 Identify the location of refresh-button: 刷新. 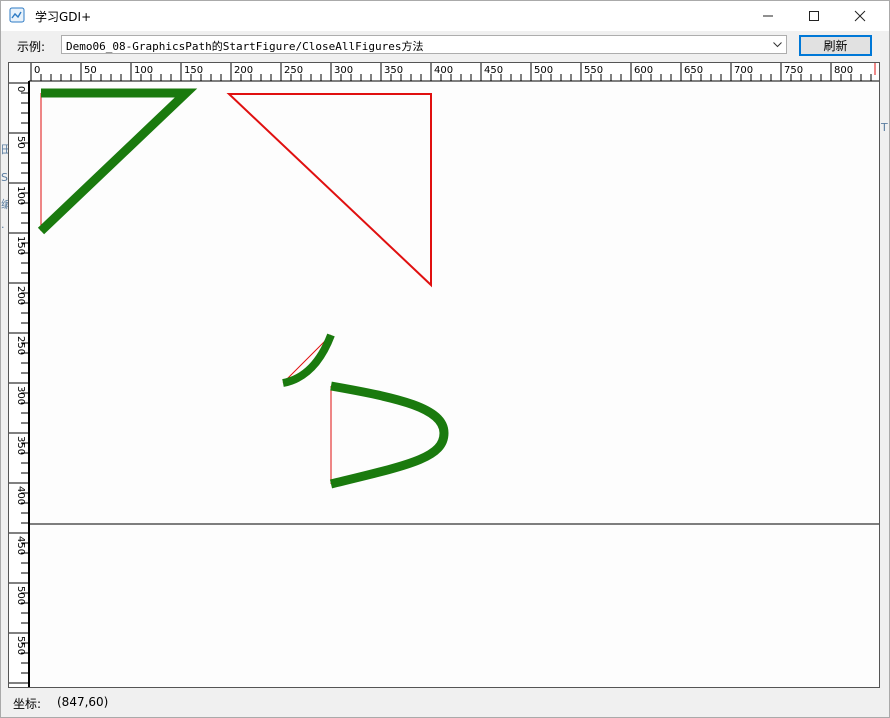
(835, 45).